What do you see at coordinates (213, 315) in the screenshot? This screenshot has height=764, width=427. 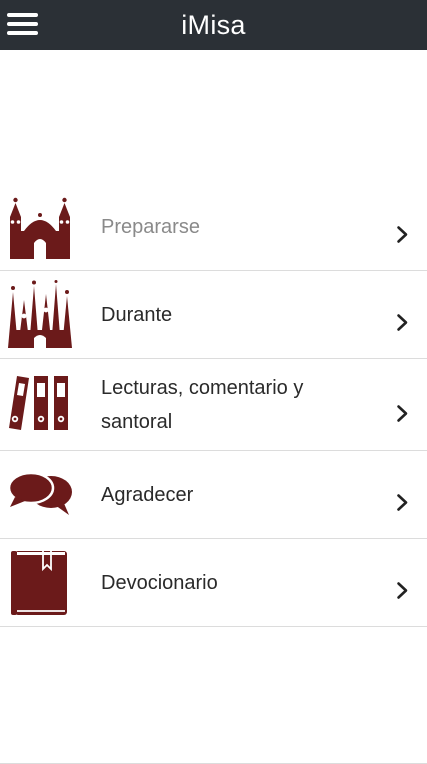 I see `menu-item-durante: Durante` at bounding box center [213, 315].